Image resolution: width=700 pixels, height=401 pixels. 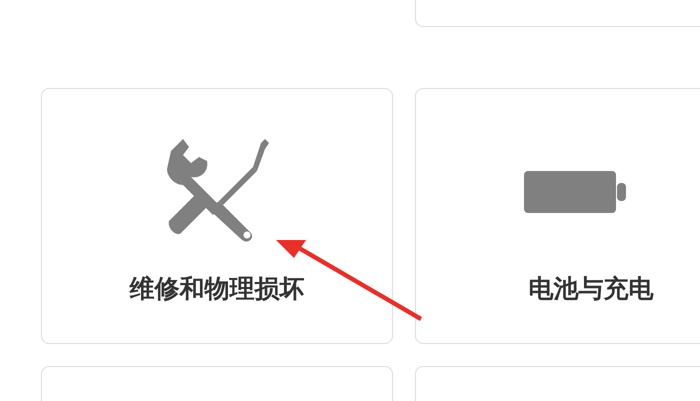 What do you see at coordinates (591, 289) in the screenshot?
I see `card-title: 电池与充电` at bounding box center [591, 289].